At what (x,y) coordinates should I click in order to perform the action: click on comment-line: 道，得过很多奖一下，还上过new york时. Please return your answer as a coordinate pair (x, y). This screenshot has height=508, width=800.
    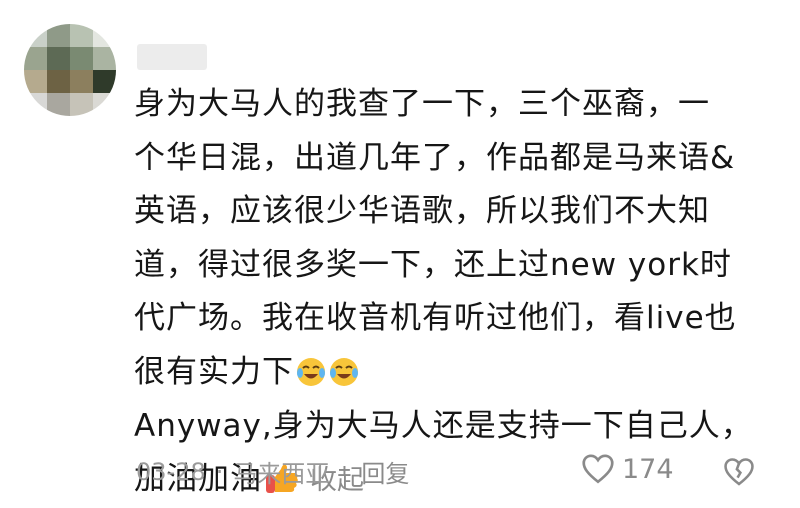
    Looking at the image, I should click on (433, 264).